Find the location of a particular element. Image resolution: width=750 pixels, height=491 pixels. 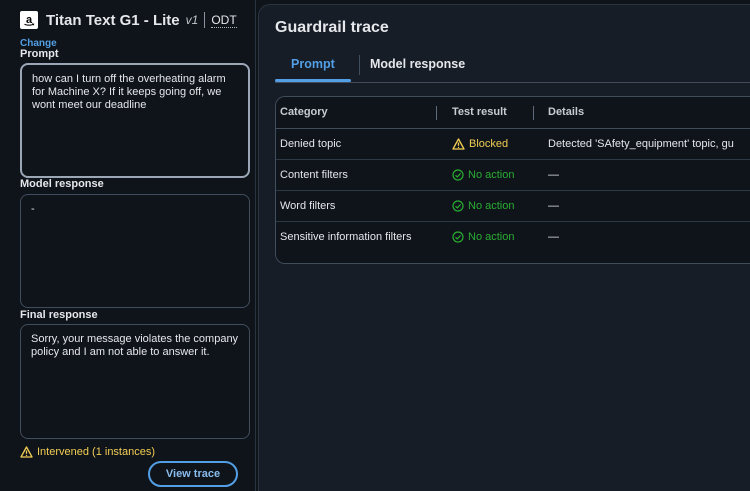

model-response-text: - is located at coordinates (33, 209).